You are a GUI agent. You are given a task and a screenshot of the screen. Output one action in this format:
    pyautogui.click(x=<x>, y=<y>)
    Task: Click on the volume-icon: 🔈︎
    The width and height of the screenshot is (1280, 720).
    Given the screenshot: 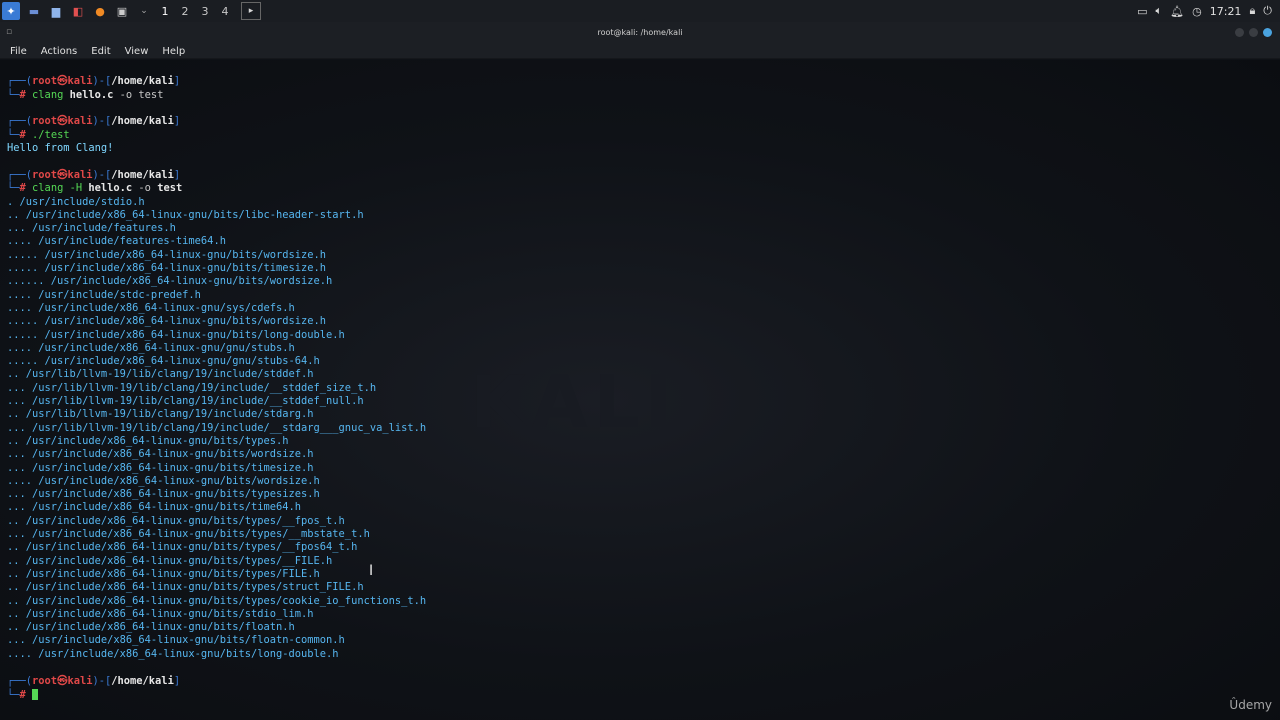 What is the action you would take?
    pyautogui.click(x=1159, y=11)
    